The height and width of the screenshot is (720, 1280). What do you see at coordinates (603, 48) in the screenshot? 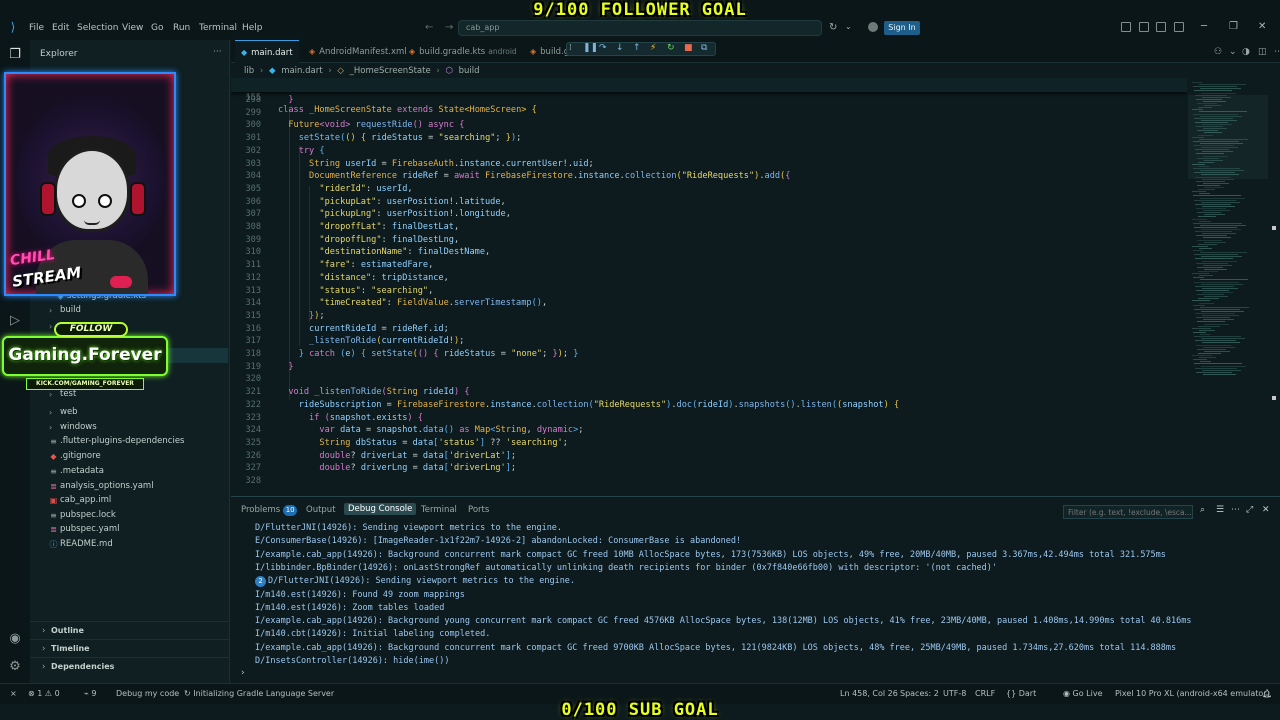
I see `step-over-icon: ↷` at bounding box center [603, 48].